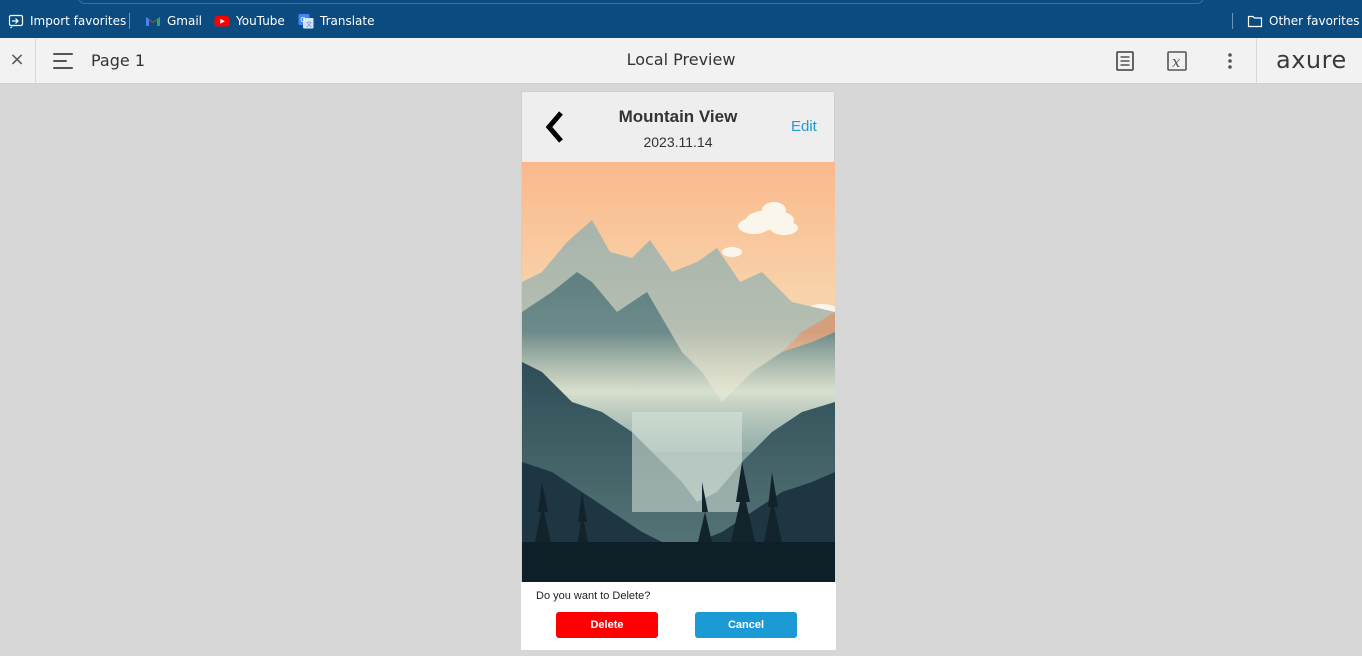 The height and width of the screenshot is (656, 1362). What do you see at coordinates (309, 25) in the screenshot?
I see `svg-text: 文` at bounding box center [309, 25].